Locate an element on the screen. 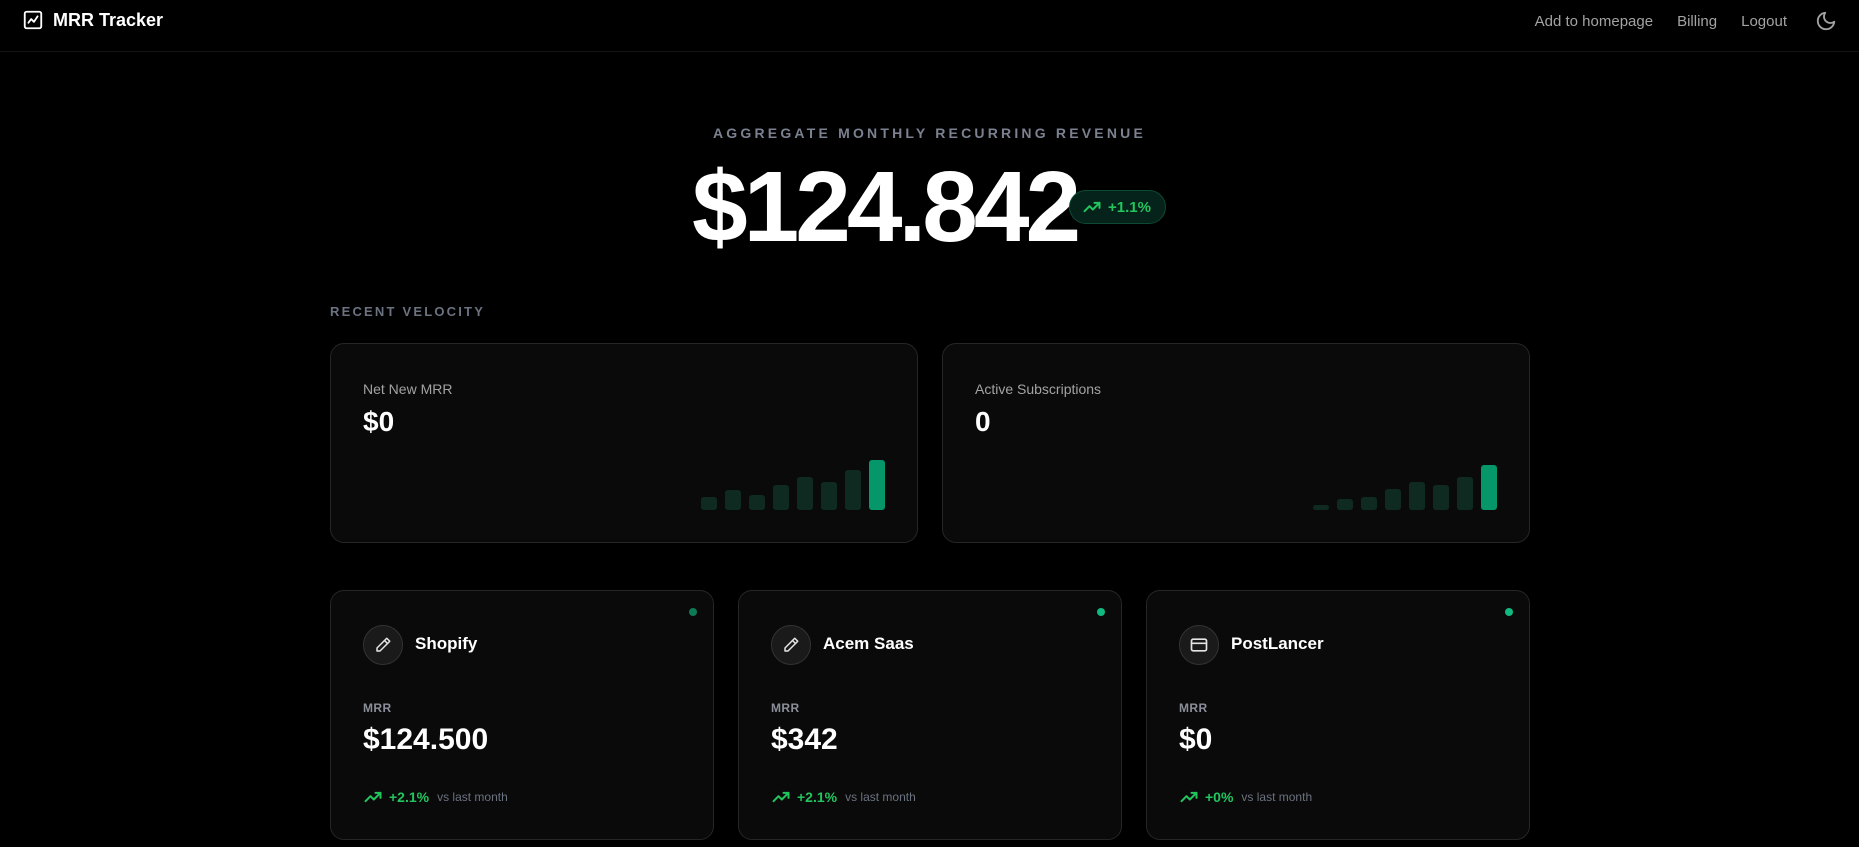 The width and height of the screenshot is (1859, 847). card-value: $0 is located at coordinates (379, 421).